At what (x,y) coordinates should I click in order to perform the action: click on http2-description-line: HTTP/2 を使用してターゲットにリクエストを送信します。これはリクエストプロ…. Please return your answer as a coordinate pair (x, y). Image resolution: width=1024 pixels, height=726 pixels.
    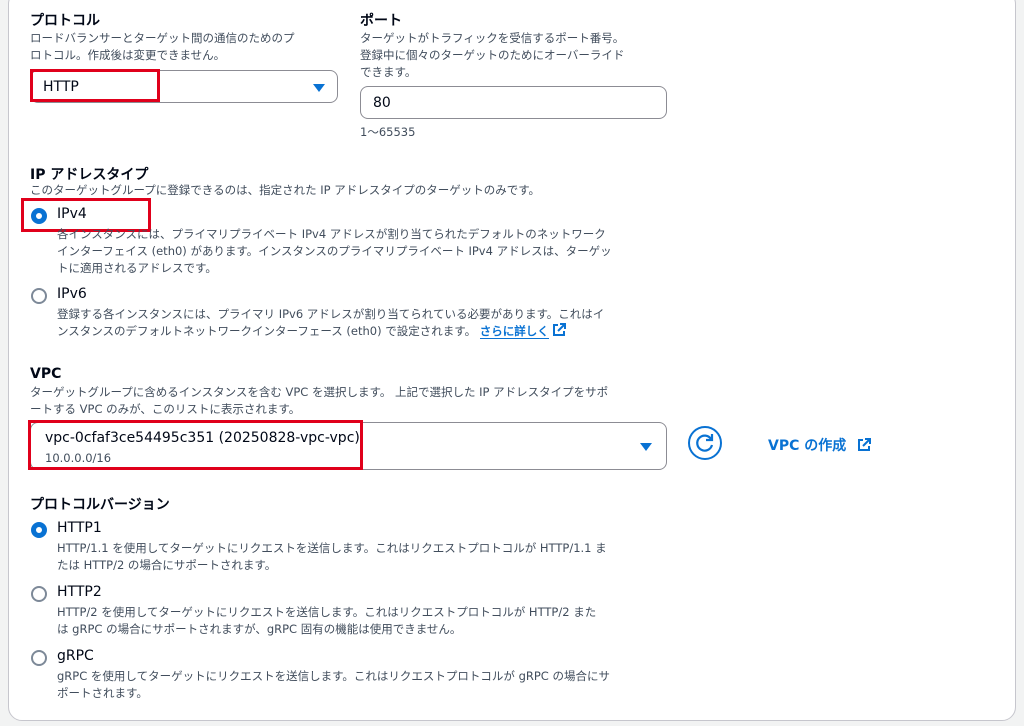
    Looking at the image, I should click on (327, 612).